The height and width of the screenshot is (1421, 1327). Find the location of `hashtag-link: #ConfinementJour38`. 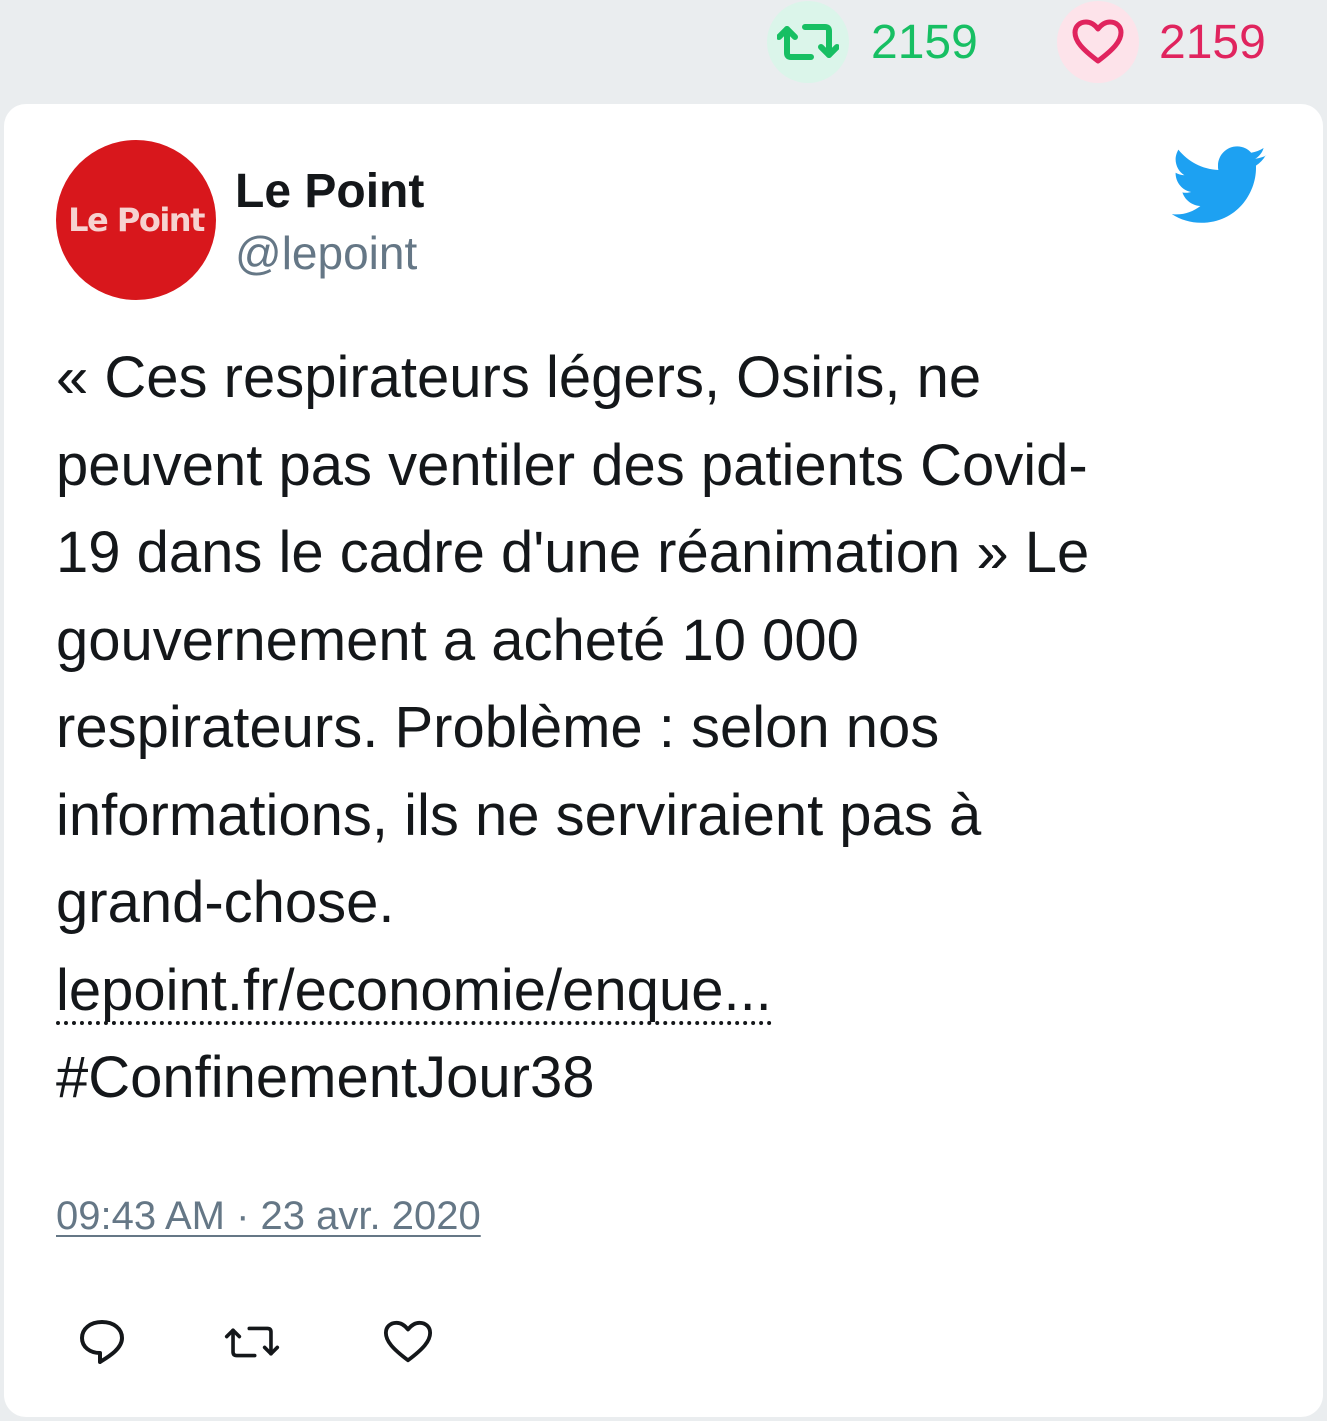

hashtag-link: #ConfinementJour38 is located at coordinates (325, 1077).